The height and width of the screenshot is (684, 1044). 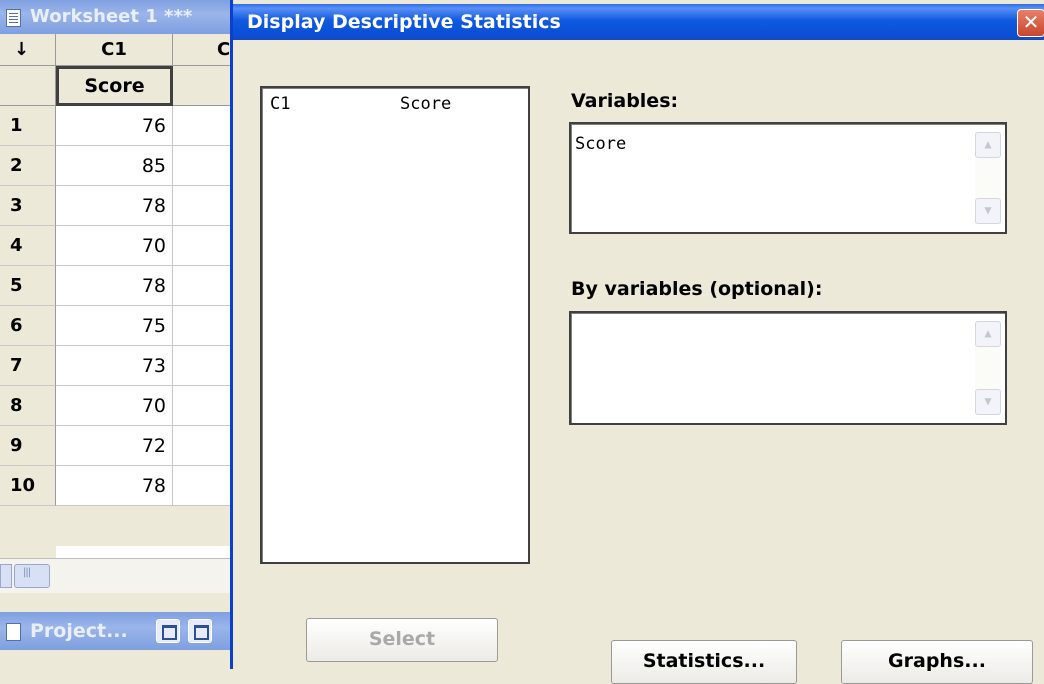 What do you see at coordinates (697, 289) in the screenshot?
I see `by-variables-label: By variables (optional):` at bounding box center [697, 289].